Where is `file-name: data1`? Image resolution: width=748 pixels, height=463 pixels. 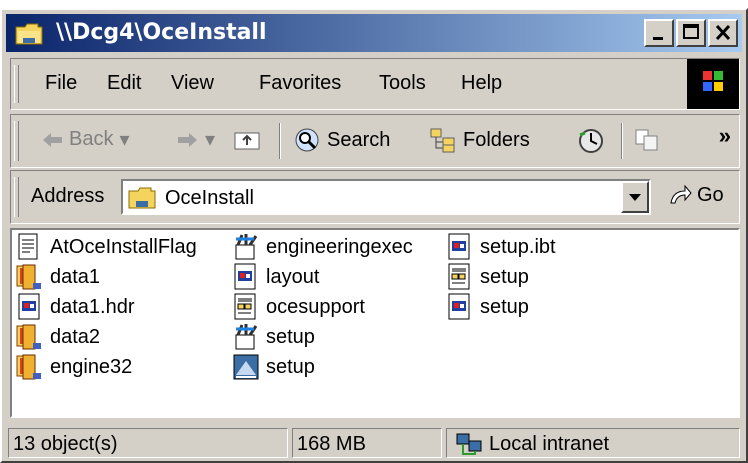
file-name: data1 is located at coordinates (75, 276).